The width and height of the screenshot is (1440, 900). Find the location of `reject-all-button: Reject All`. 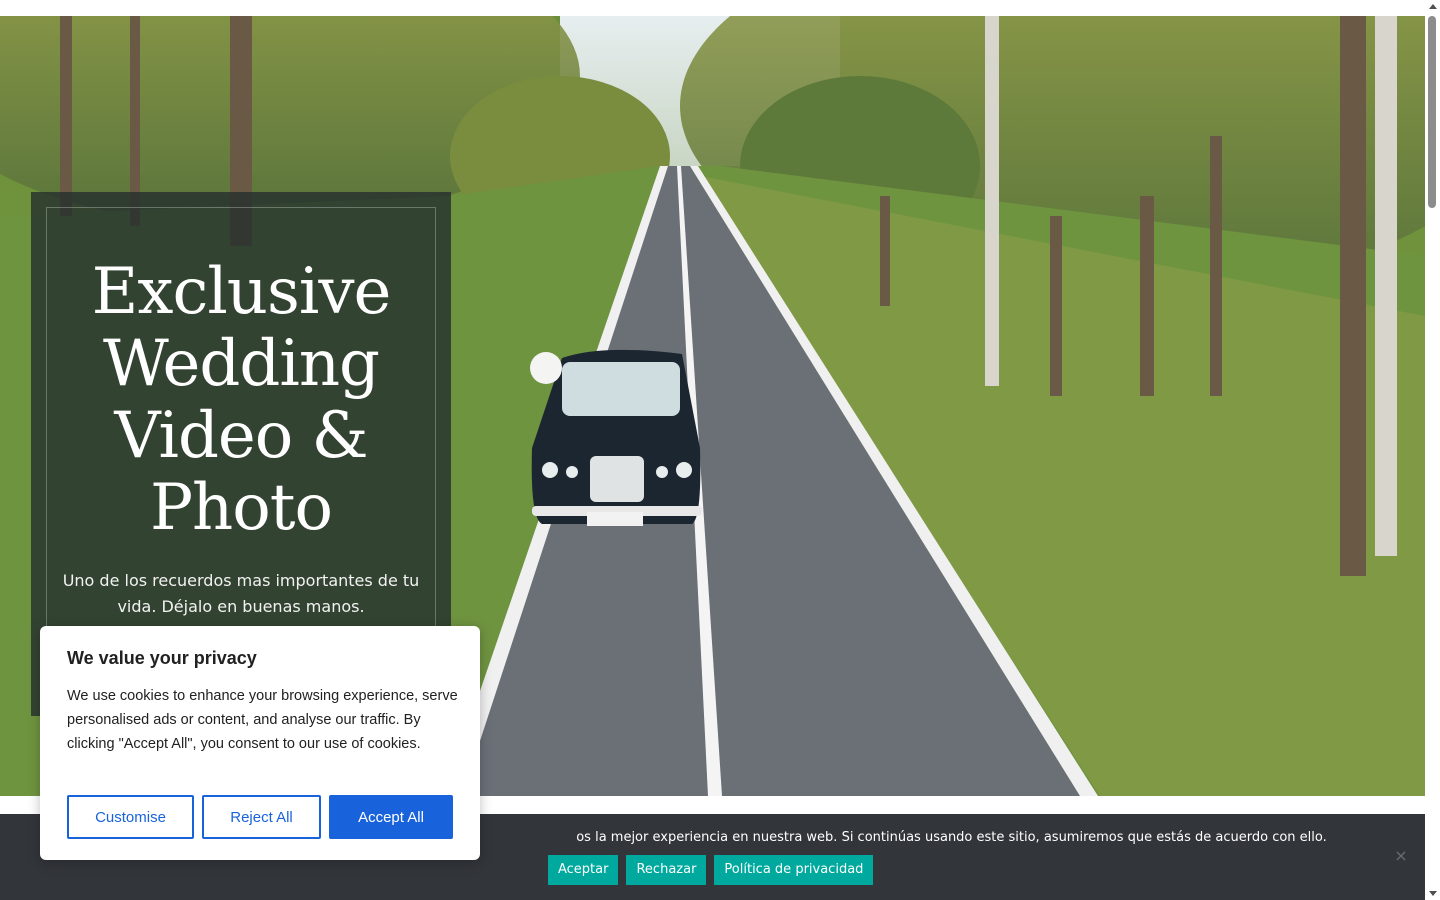

reject-all-button: Reject All is located at coordinates (261, 817).